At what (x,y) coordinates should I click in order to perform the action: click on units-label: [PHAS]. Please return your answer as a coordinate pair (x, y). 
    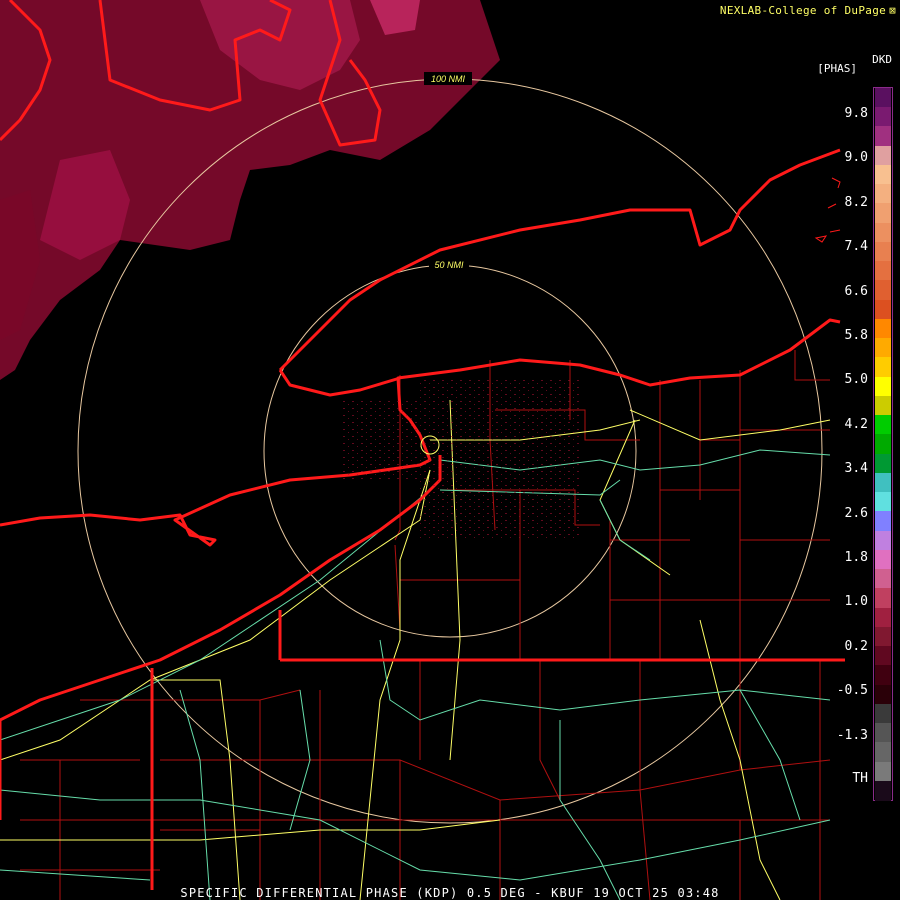
    Looking at the image, I should click on (837, 68).